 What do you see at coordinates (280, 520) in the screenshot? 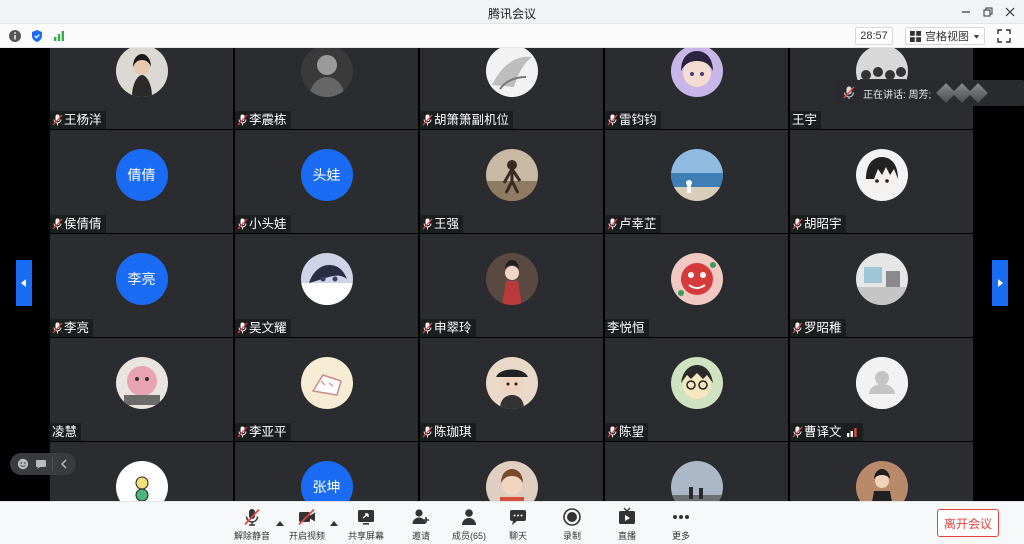
I see `audio-options-caret` at bounding box center [280, 520].